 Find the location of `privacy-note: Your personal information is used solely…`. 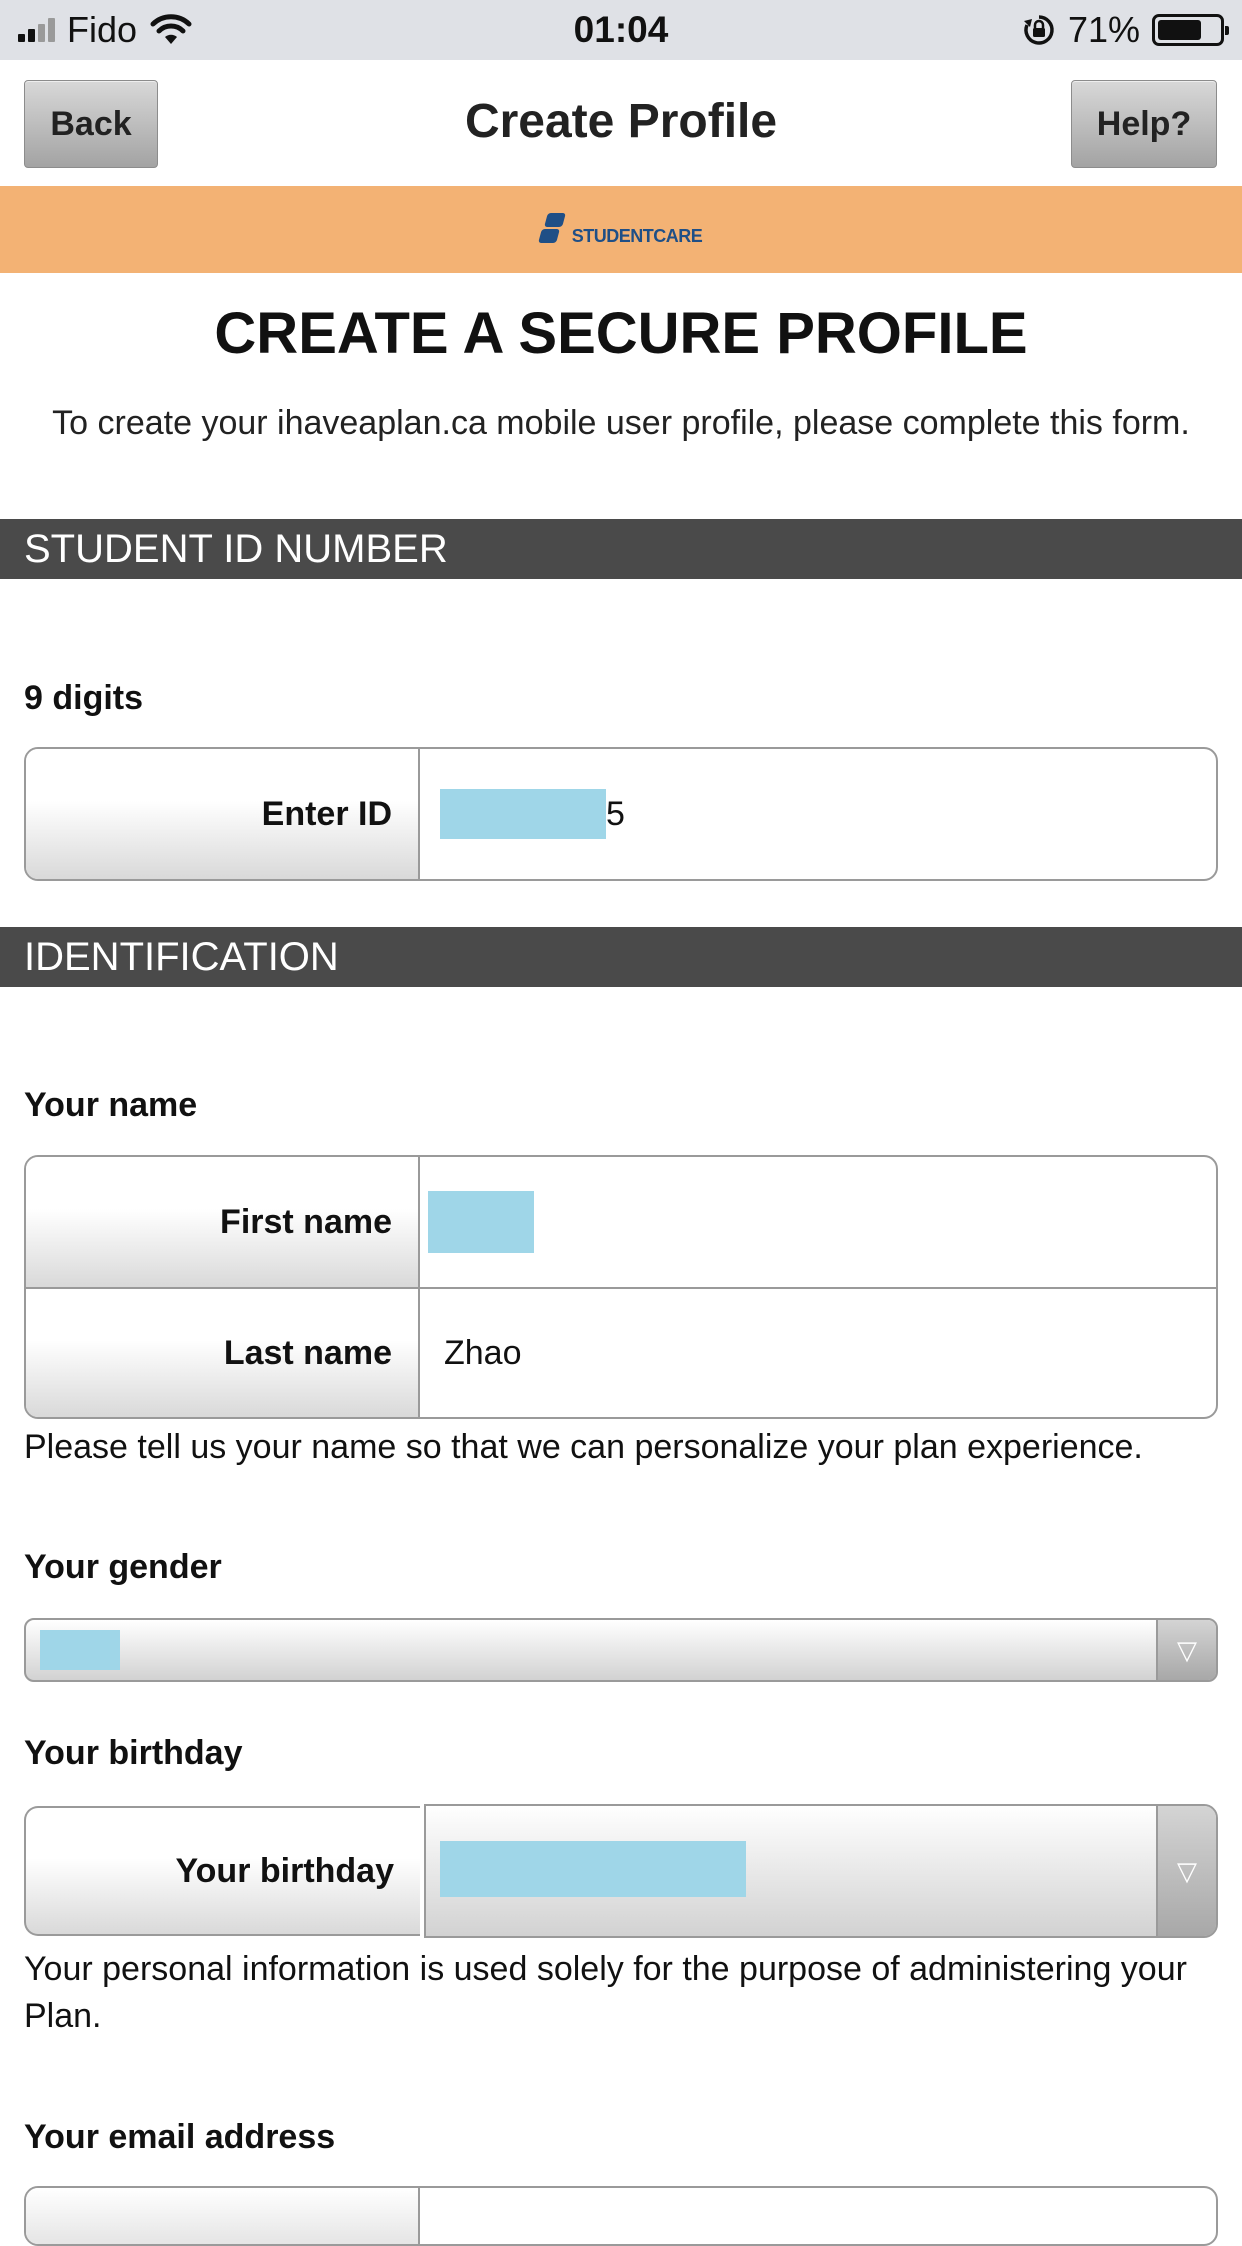

privacy-note: Your personal information is used solely… is located at coordinates (605, 1992).